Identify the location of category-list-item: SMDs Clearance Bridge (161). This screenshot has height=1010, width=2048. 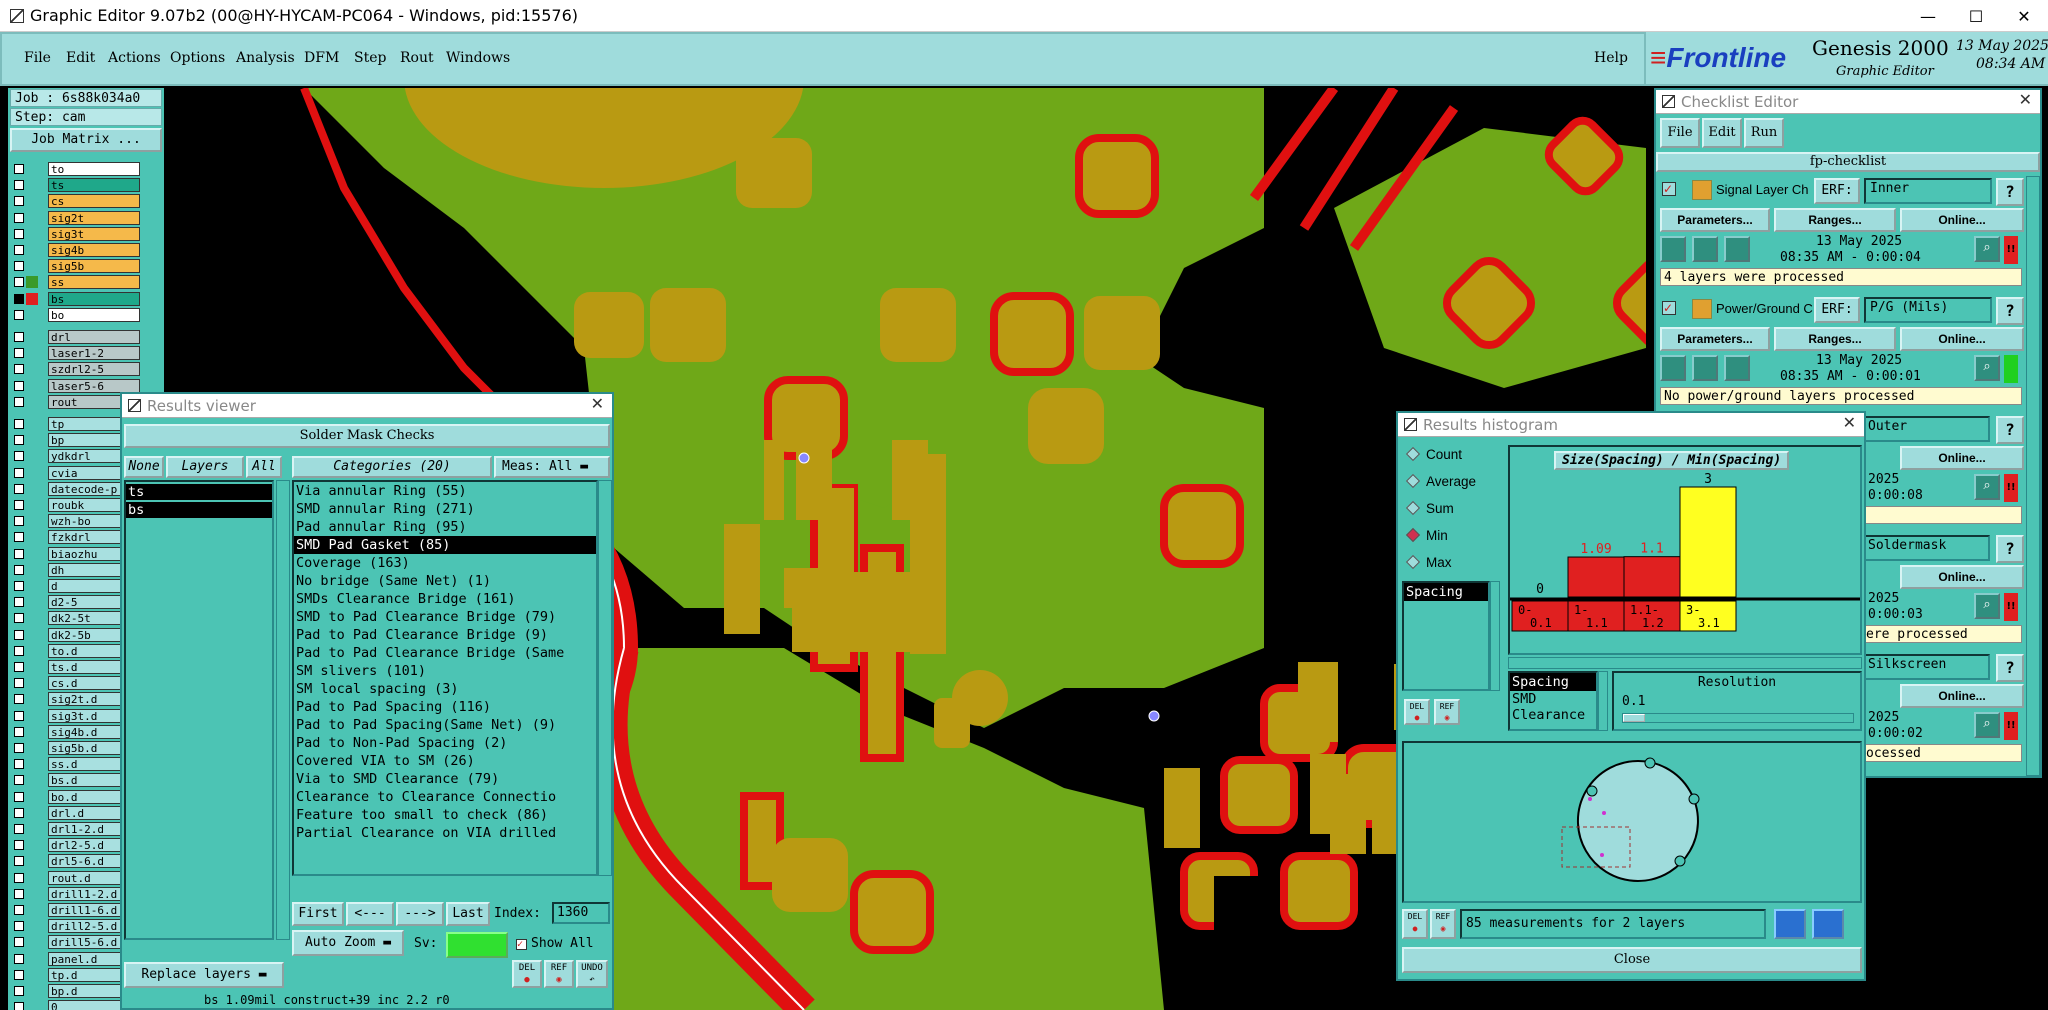
(445, 599).